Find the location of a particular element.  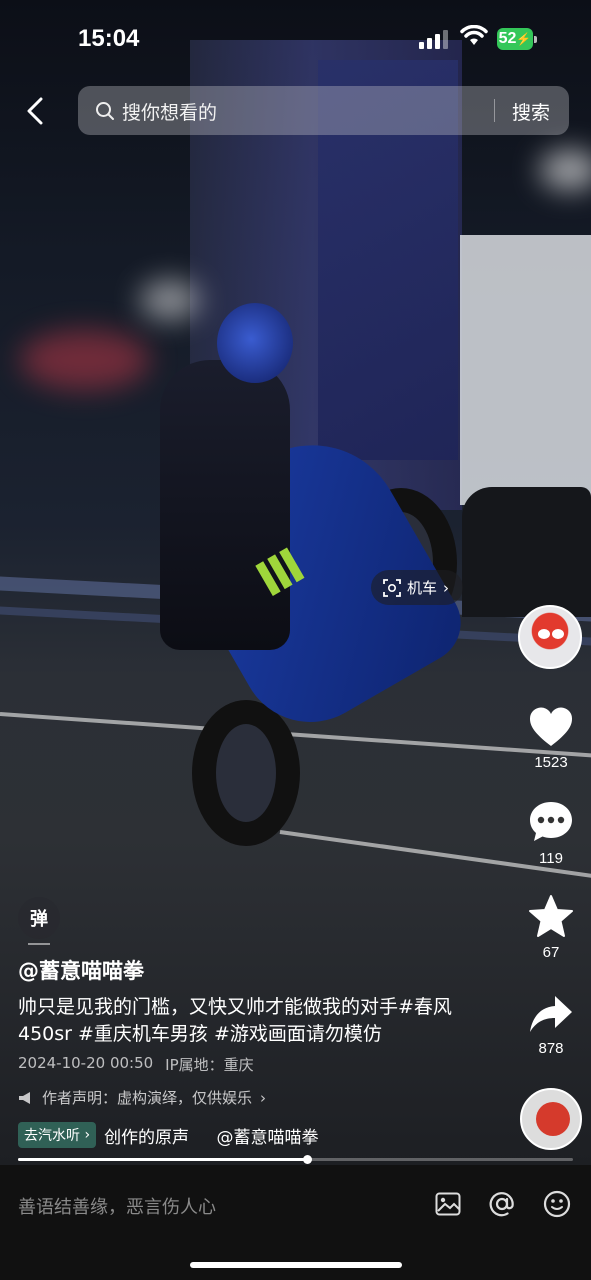

megaphone-icon is located at coordinates (24, 1097).